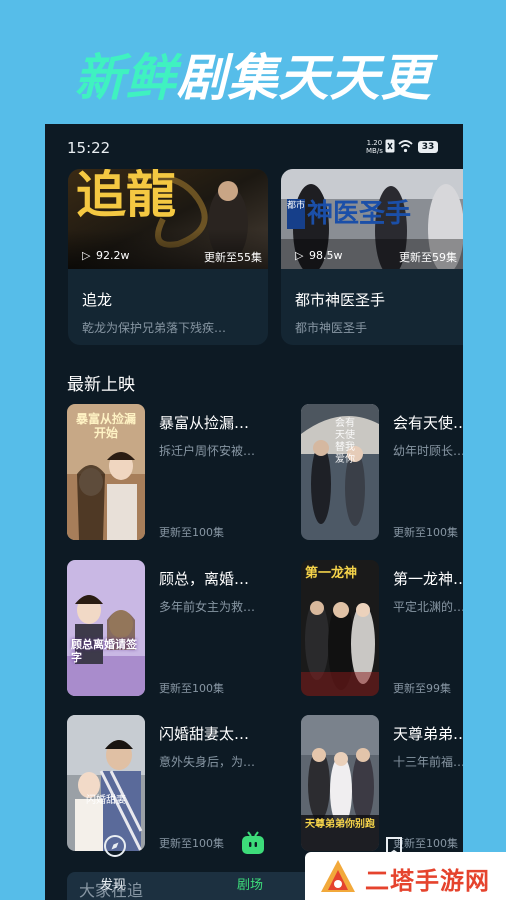 Image resolution: width=506 pixels, height=900 pixels. Describe the element at coordinates (428, 257) in the screenshot. I see `episode-update: 更新至59集` at that location.